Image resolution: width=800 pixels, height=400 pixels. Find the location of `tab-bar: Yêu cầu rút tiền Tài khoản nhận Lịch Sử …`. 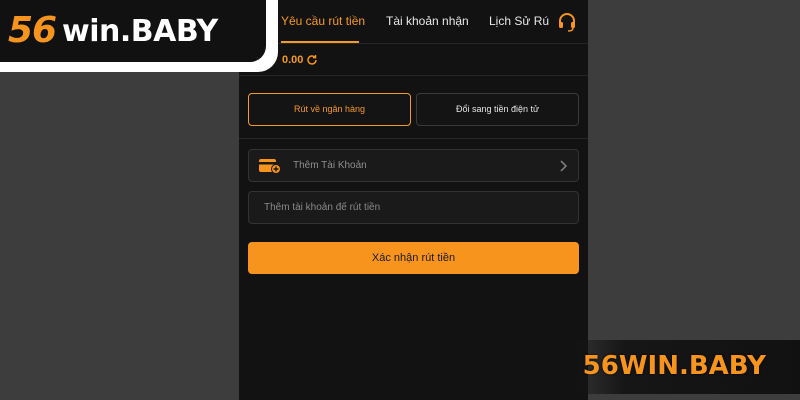

tab-bar: Yêu cầu rút tiền Tài khoản nhận Lịch Sử … is located at coordinates (413, 22).